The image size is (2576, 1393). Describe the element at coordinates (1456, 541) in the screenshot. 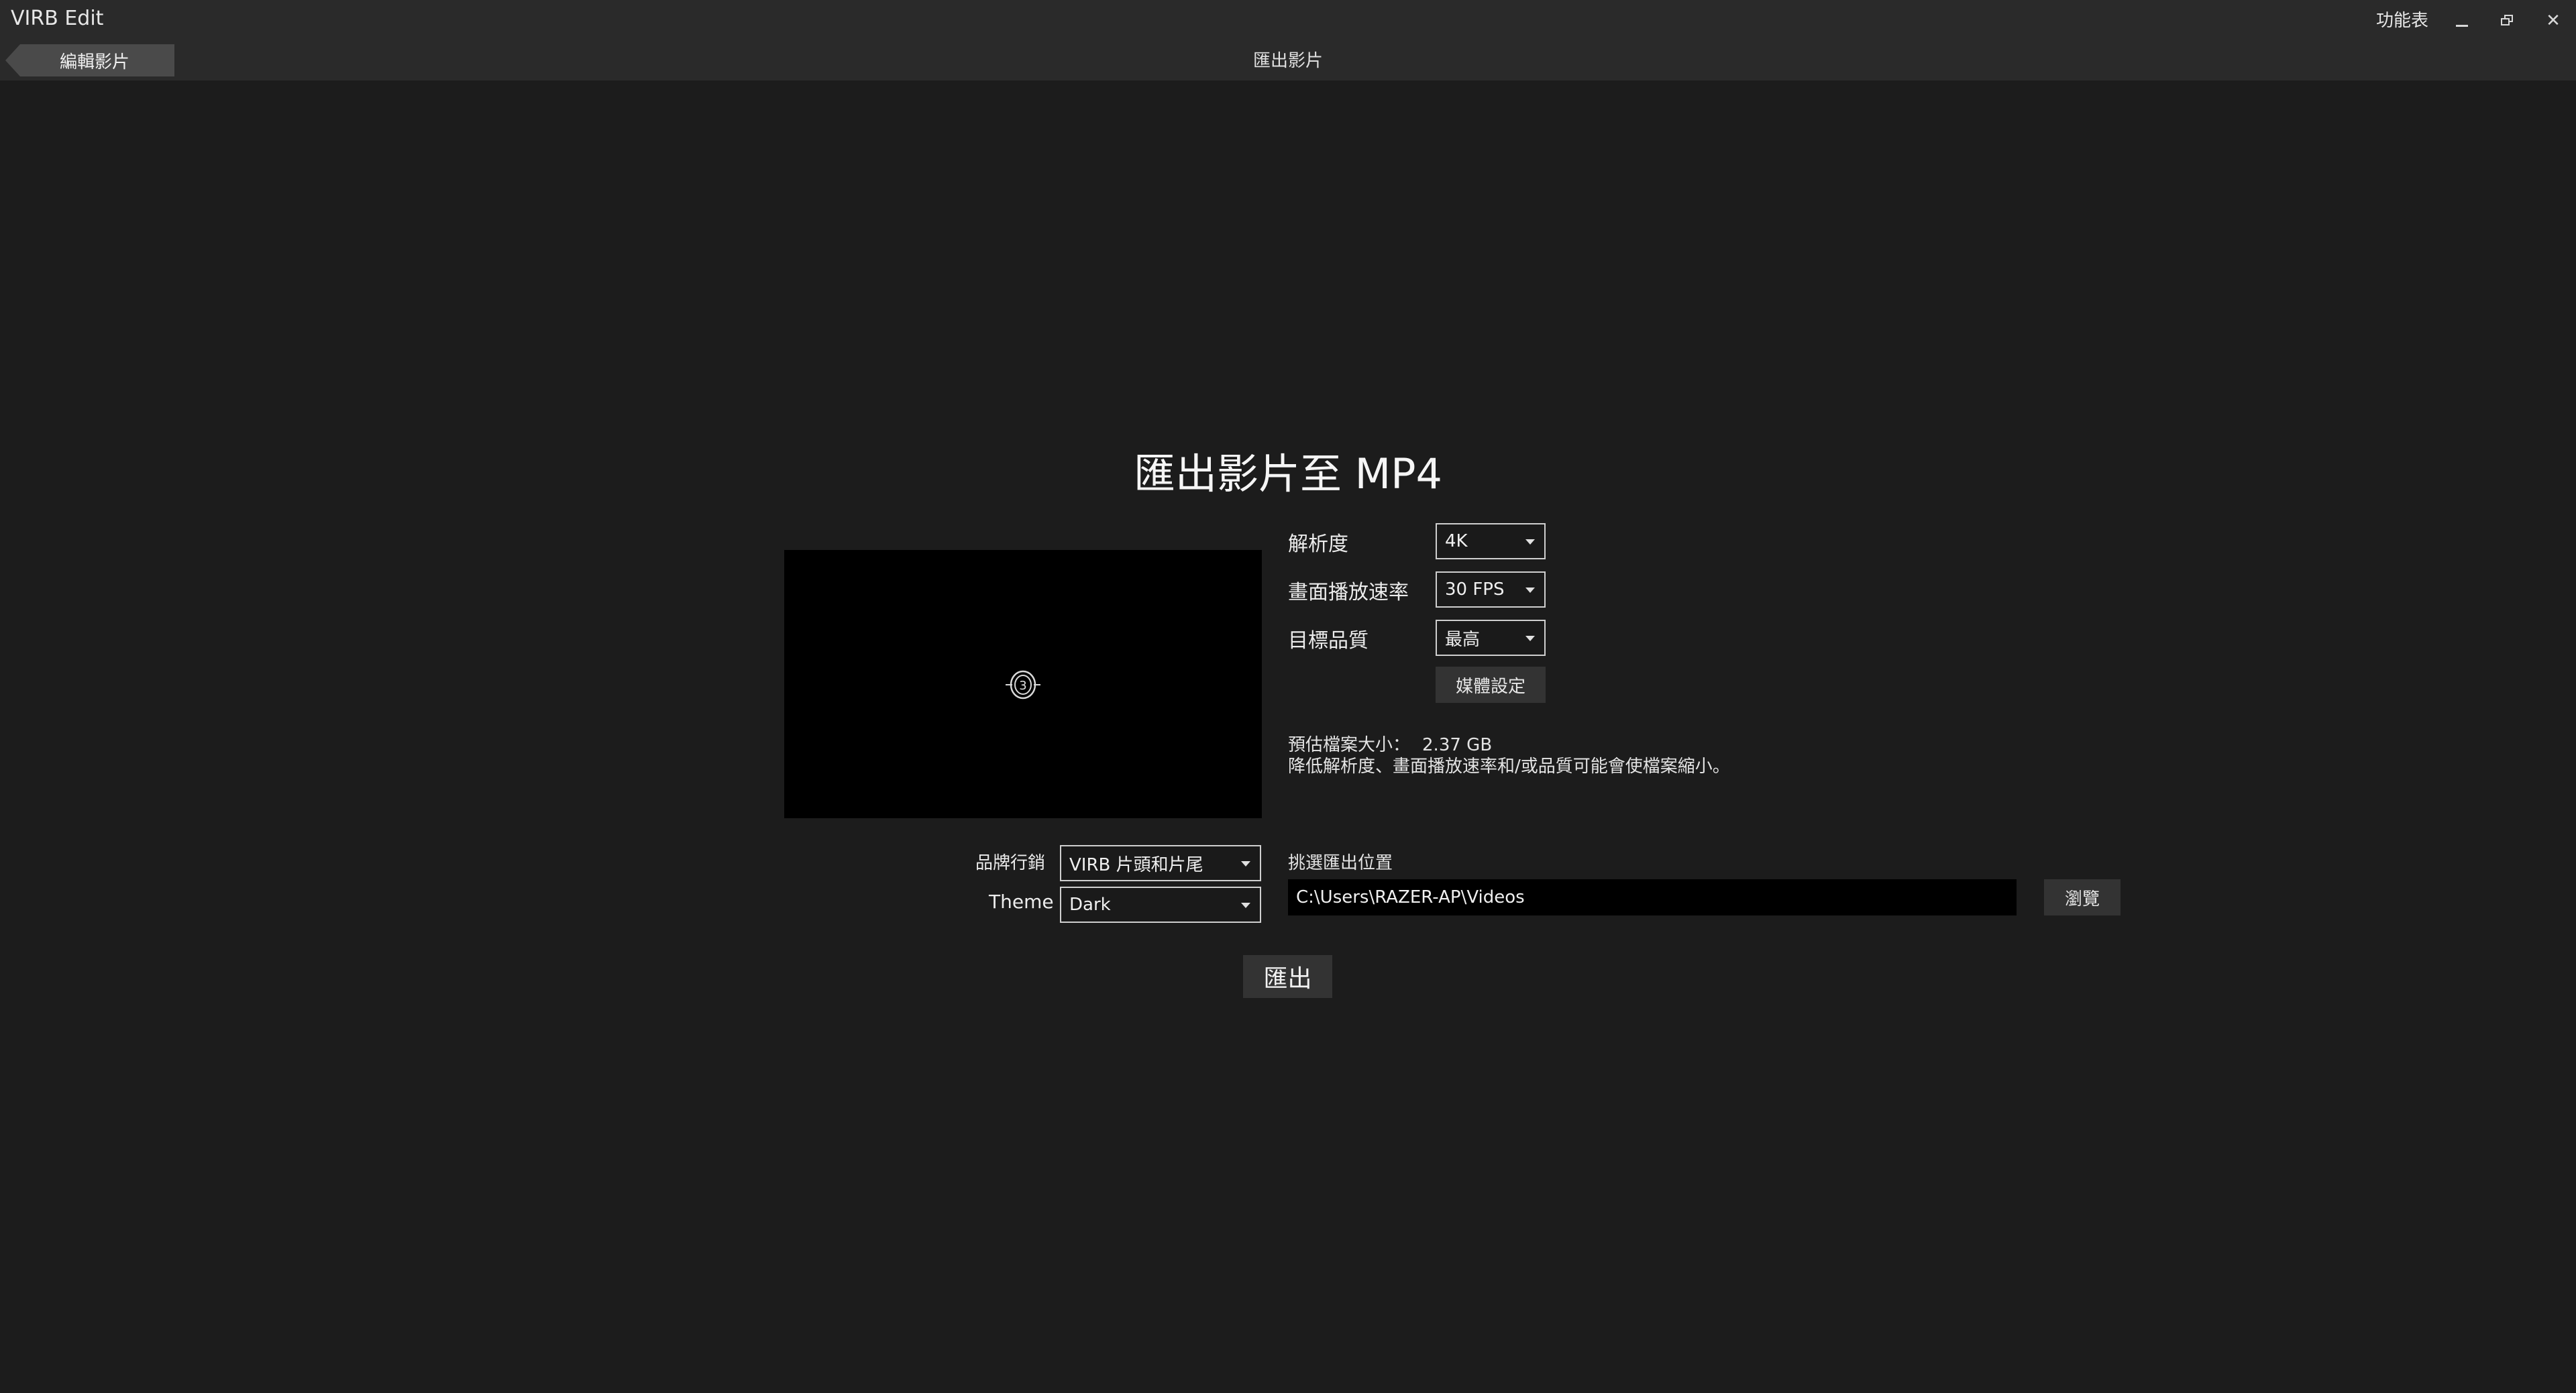

I see `resolution-value: 4K` at that location.